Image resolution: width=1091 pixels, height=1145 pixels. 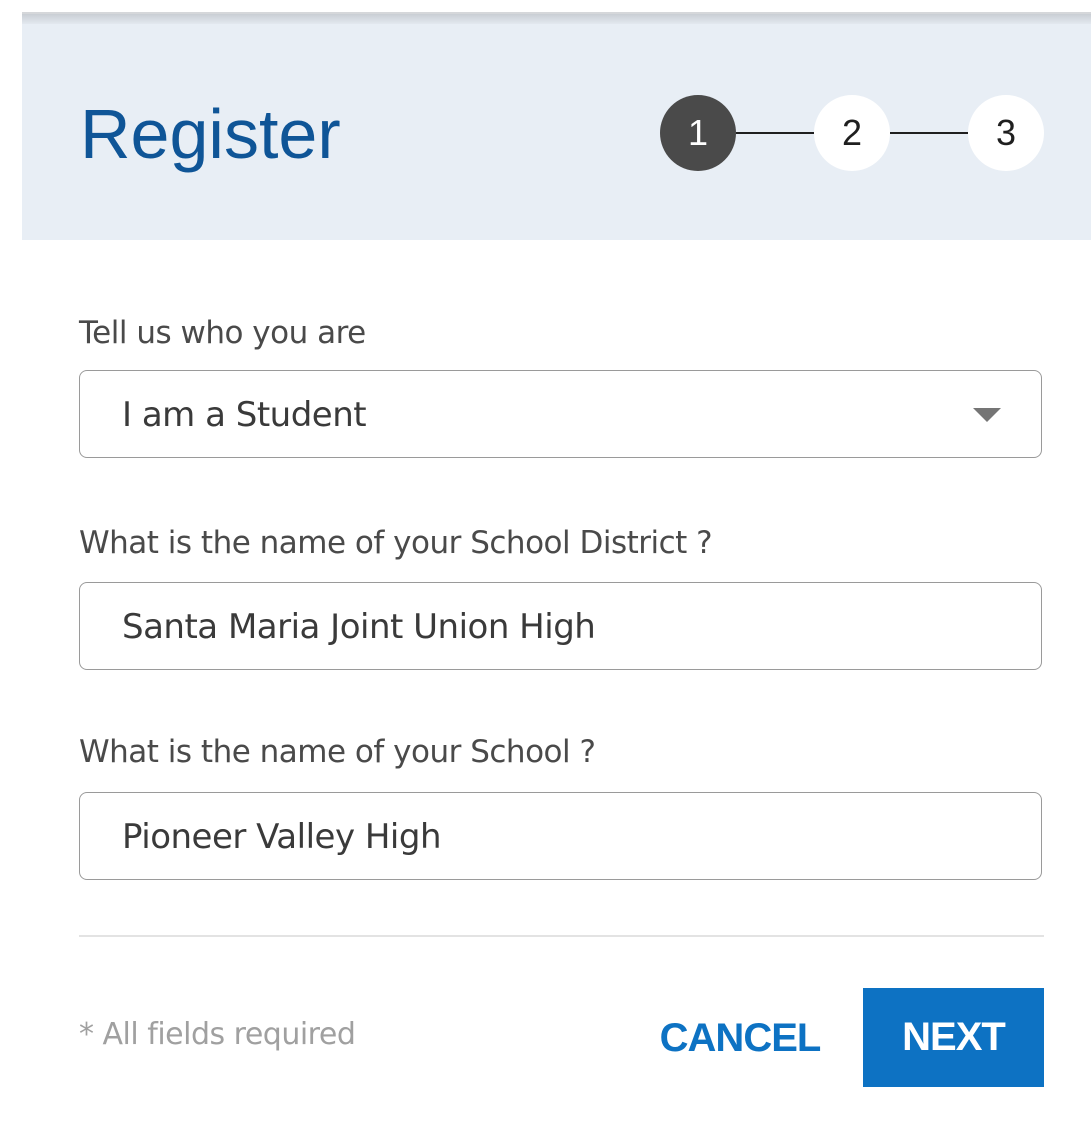 I want to click on role-selected-value: I am a Student, so click(x=244, y=415).